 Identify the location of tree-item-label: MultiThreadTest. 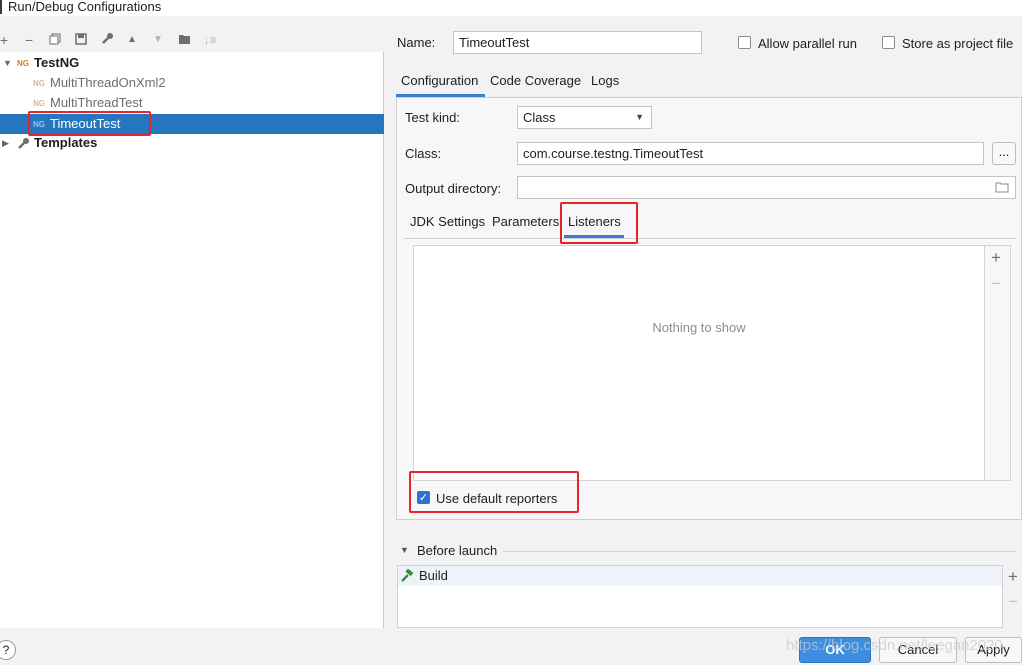
(96, 102).